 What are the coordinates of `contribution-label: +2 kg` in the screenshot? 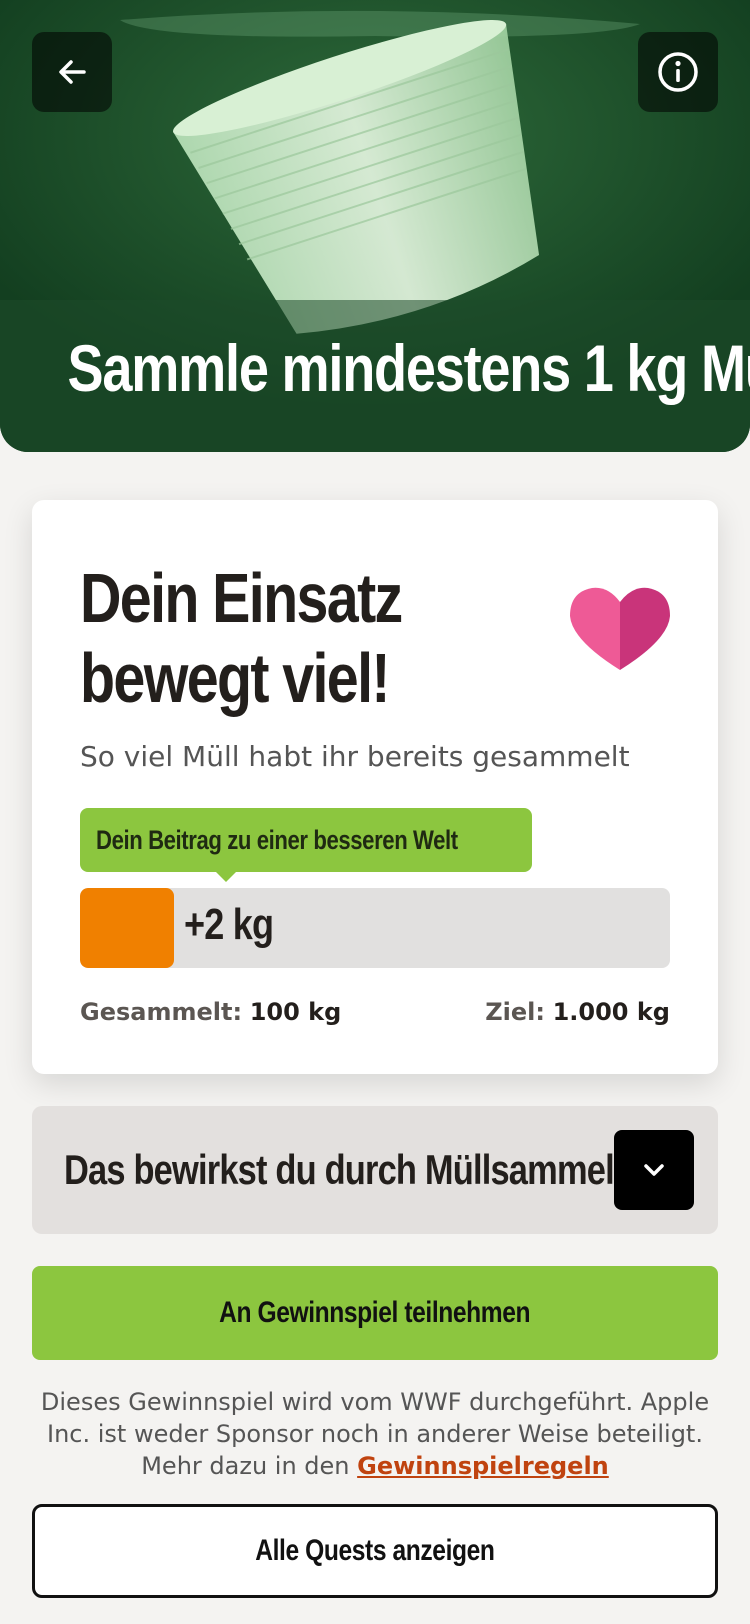 It's located at (229, 924).